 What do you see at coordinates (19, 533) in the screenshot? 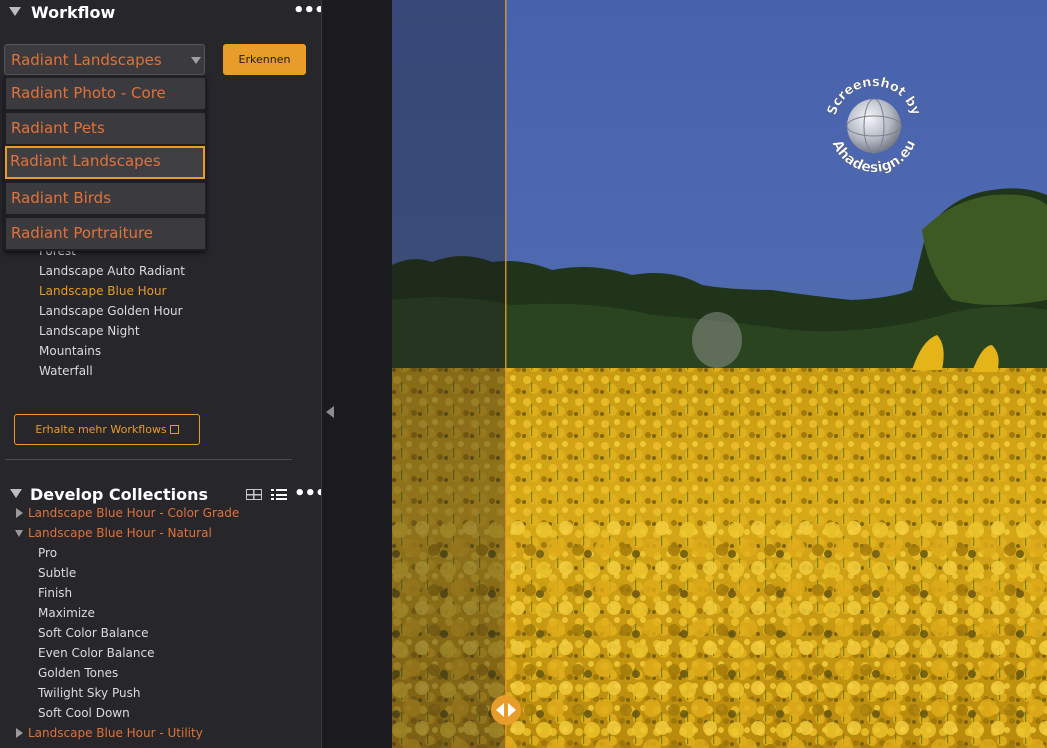
I see `expand-down-icon` at bounding box center [19, 533].